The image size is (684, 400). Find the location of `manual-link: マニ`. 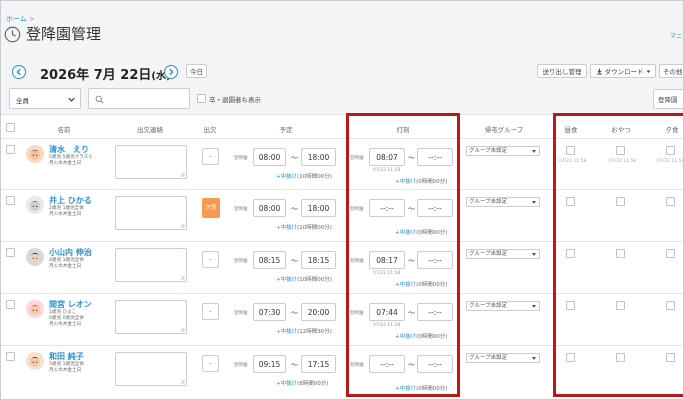

manual-link: マニ is located at coordinates (676, 35).